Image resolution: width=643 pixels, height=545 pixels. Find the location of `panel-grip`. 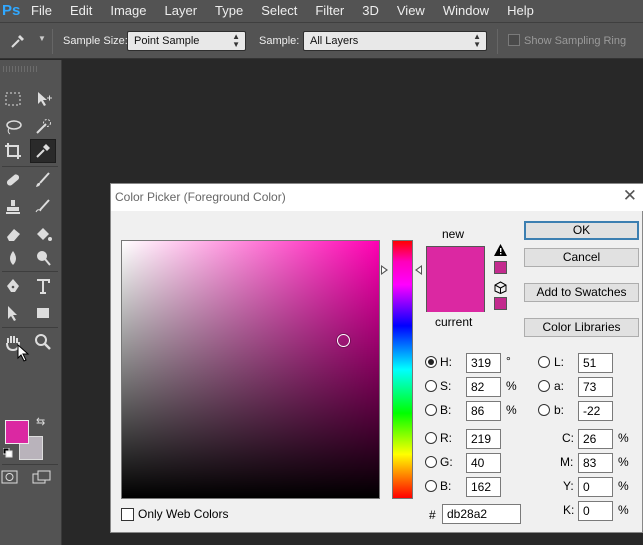

panel-grip is located at coordinates (20, 69).